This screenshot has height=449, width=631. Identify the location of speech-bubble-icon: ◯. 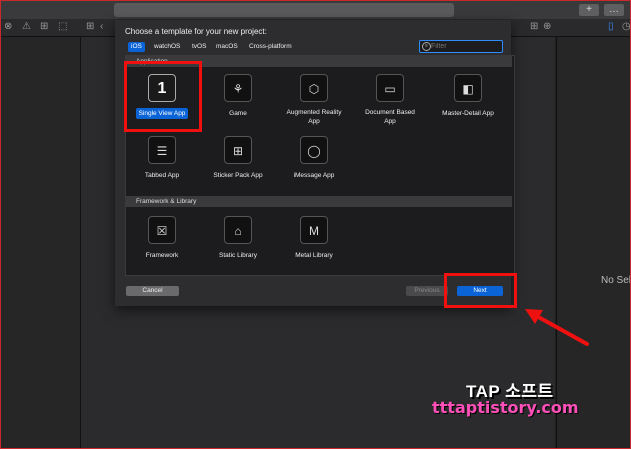
(314, 150).